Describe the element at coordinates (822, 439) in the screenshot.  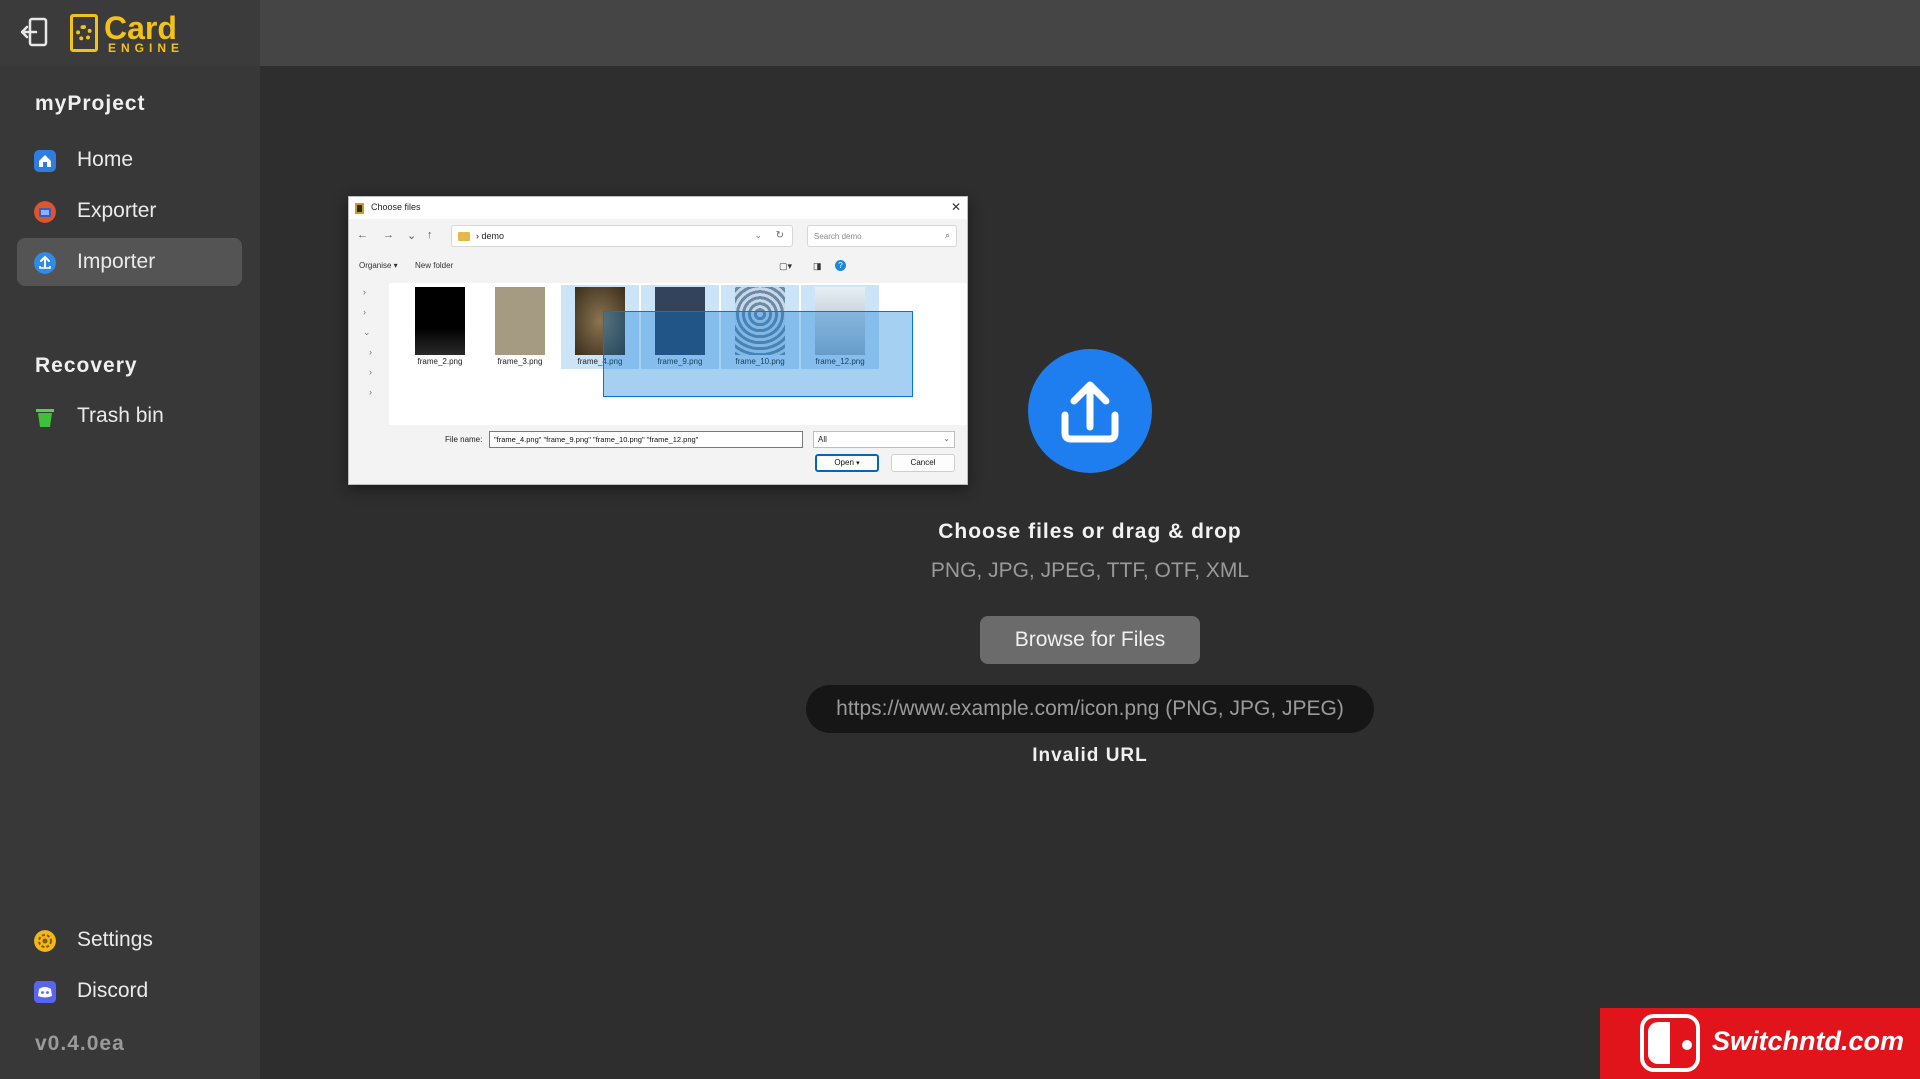
I see `file-type-value: All` at that location.